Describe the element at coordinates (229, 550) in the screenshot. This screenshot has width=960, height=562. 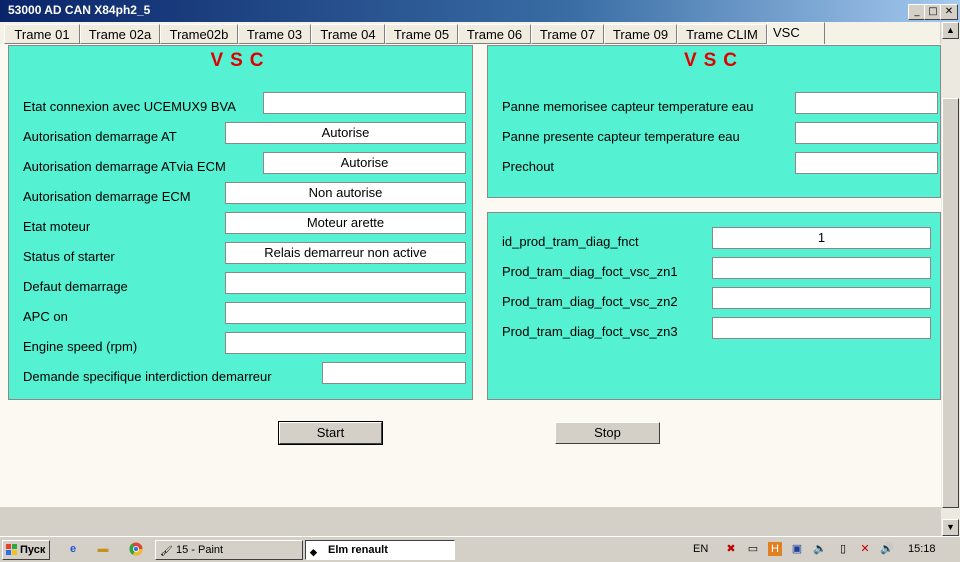
I see `taskbar-item-paint: 🖌 15 - Paint` at that location.